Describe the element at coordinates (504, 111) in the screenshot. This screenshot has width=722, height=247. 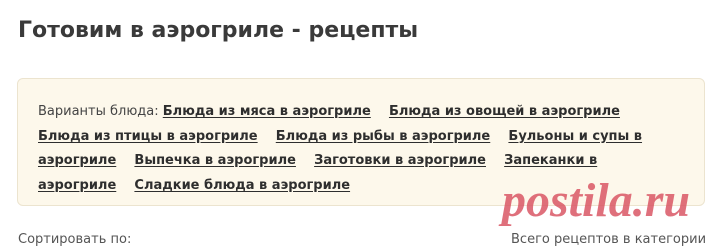
I see `variant-link-vegetables: Блюда из овощей в аэрогриле` at that location.